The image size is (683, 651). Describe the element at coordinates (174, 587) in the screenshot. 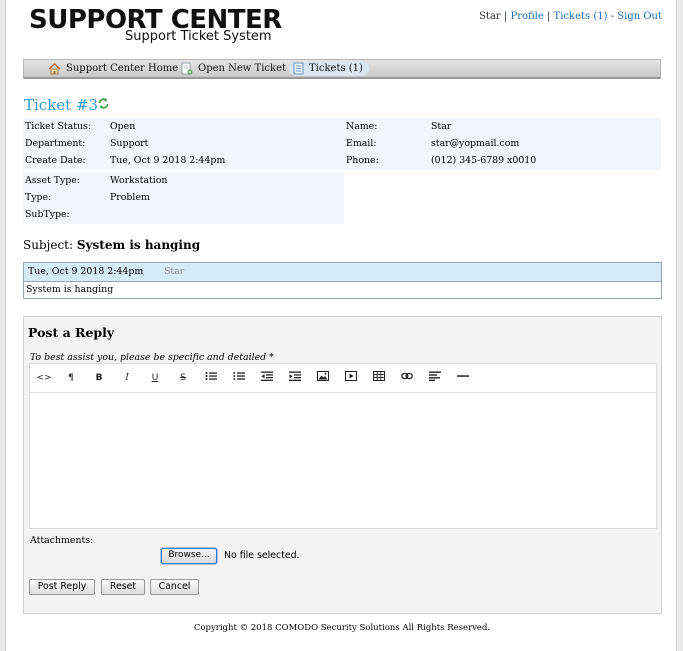

I see `cancel-button: Cancel` at that location.